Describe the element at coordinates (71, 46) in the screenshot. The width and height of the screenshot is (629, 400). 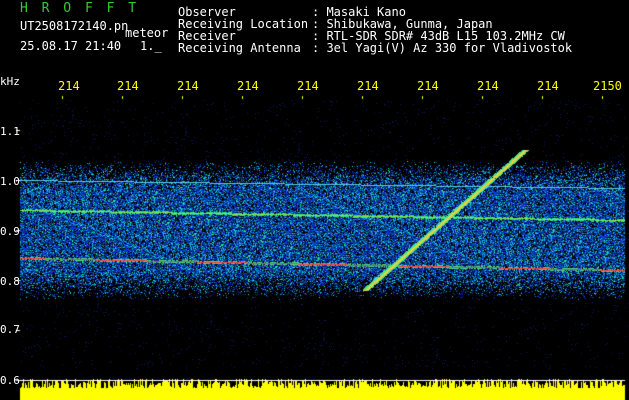
I see `date-time: 25.08.17 21:40` at that location.